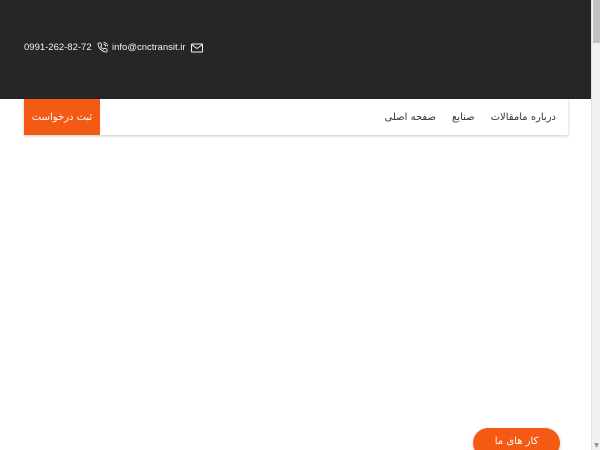 The width and height of the screenshot is (600, 450). I want to click on mail-icon, so click(196, 47).